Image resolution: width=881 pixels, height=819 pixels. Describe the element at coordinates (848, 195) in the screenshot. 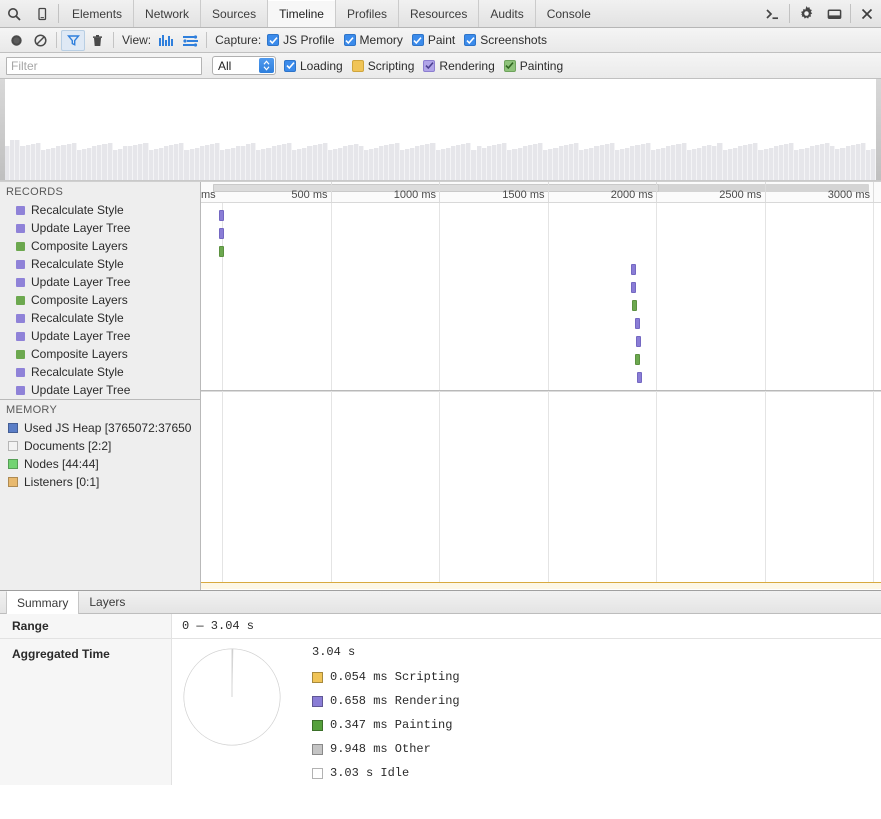

I see `ruler-tick: 3000 ms` at that location.